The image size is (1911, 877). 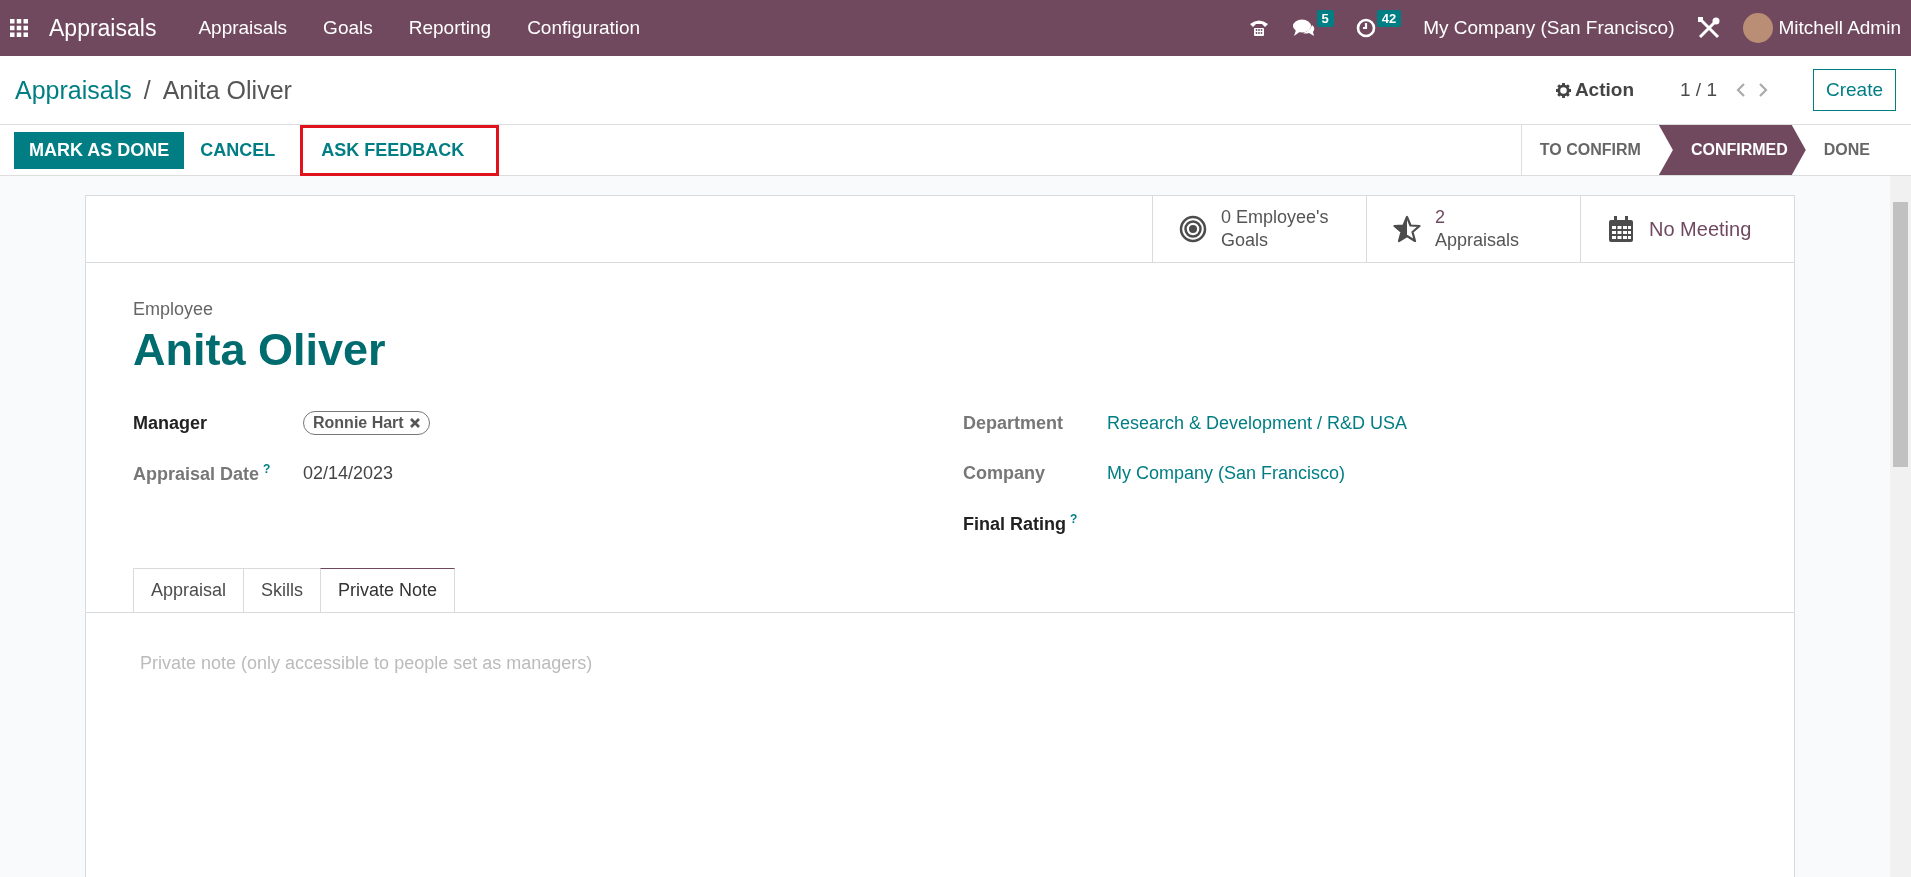 I want to click on create-button: Create, so click(x=1854, y=90).